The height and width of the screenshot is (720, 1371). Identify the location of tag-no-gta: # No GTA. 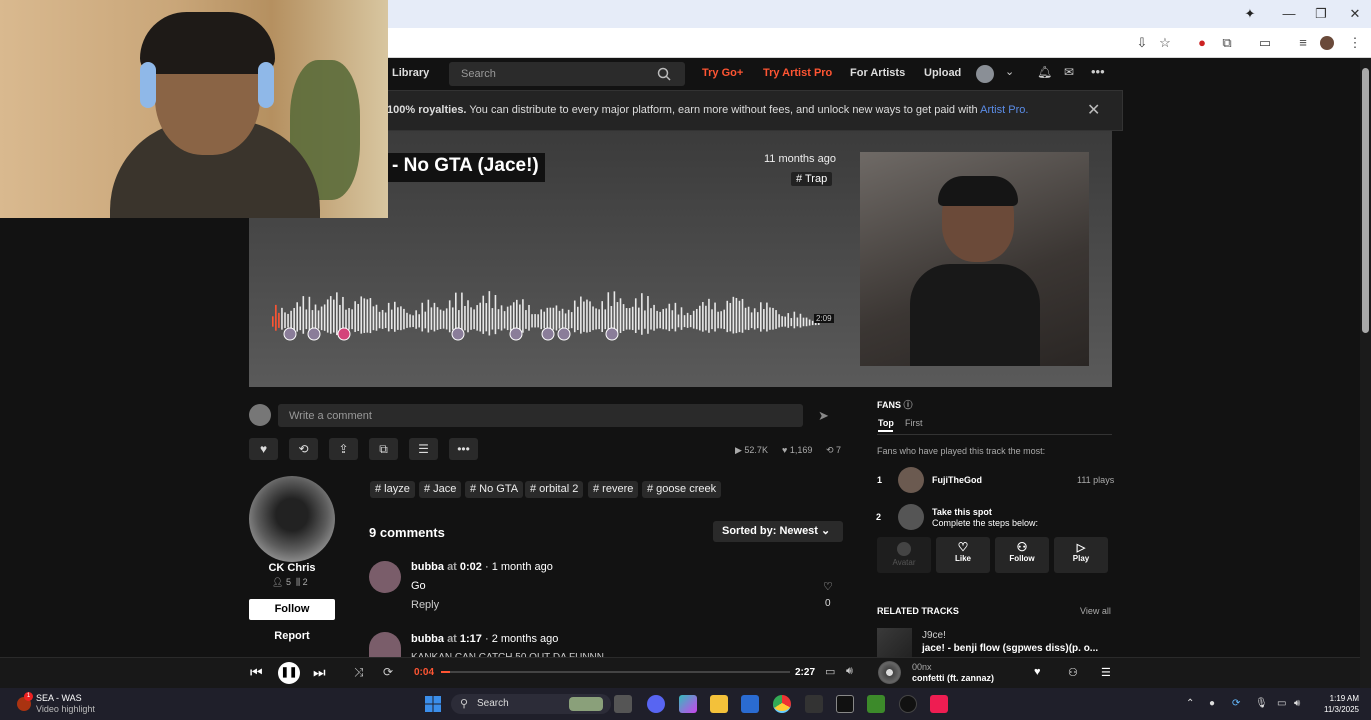
(494, 489).